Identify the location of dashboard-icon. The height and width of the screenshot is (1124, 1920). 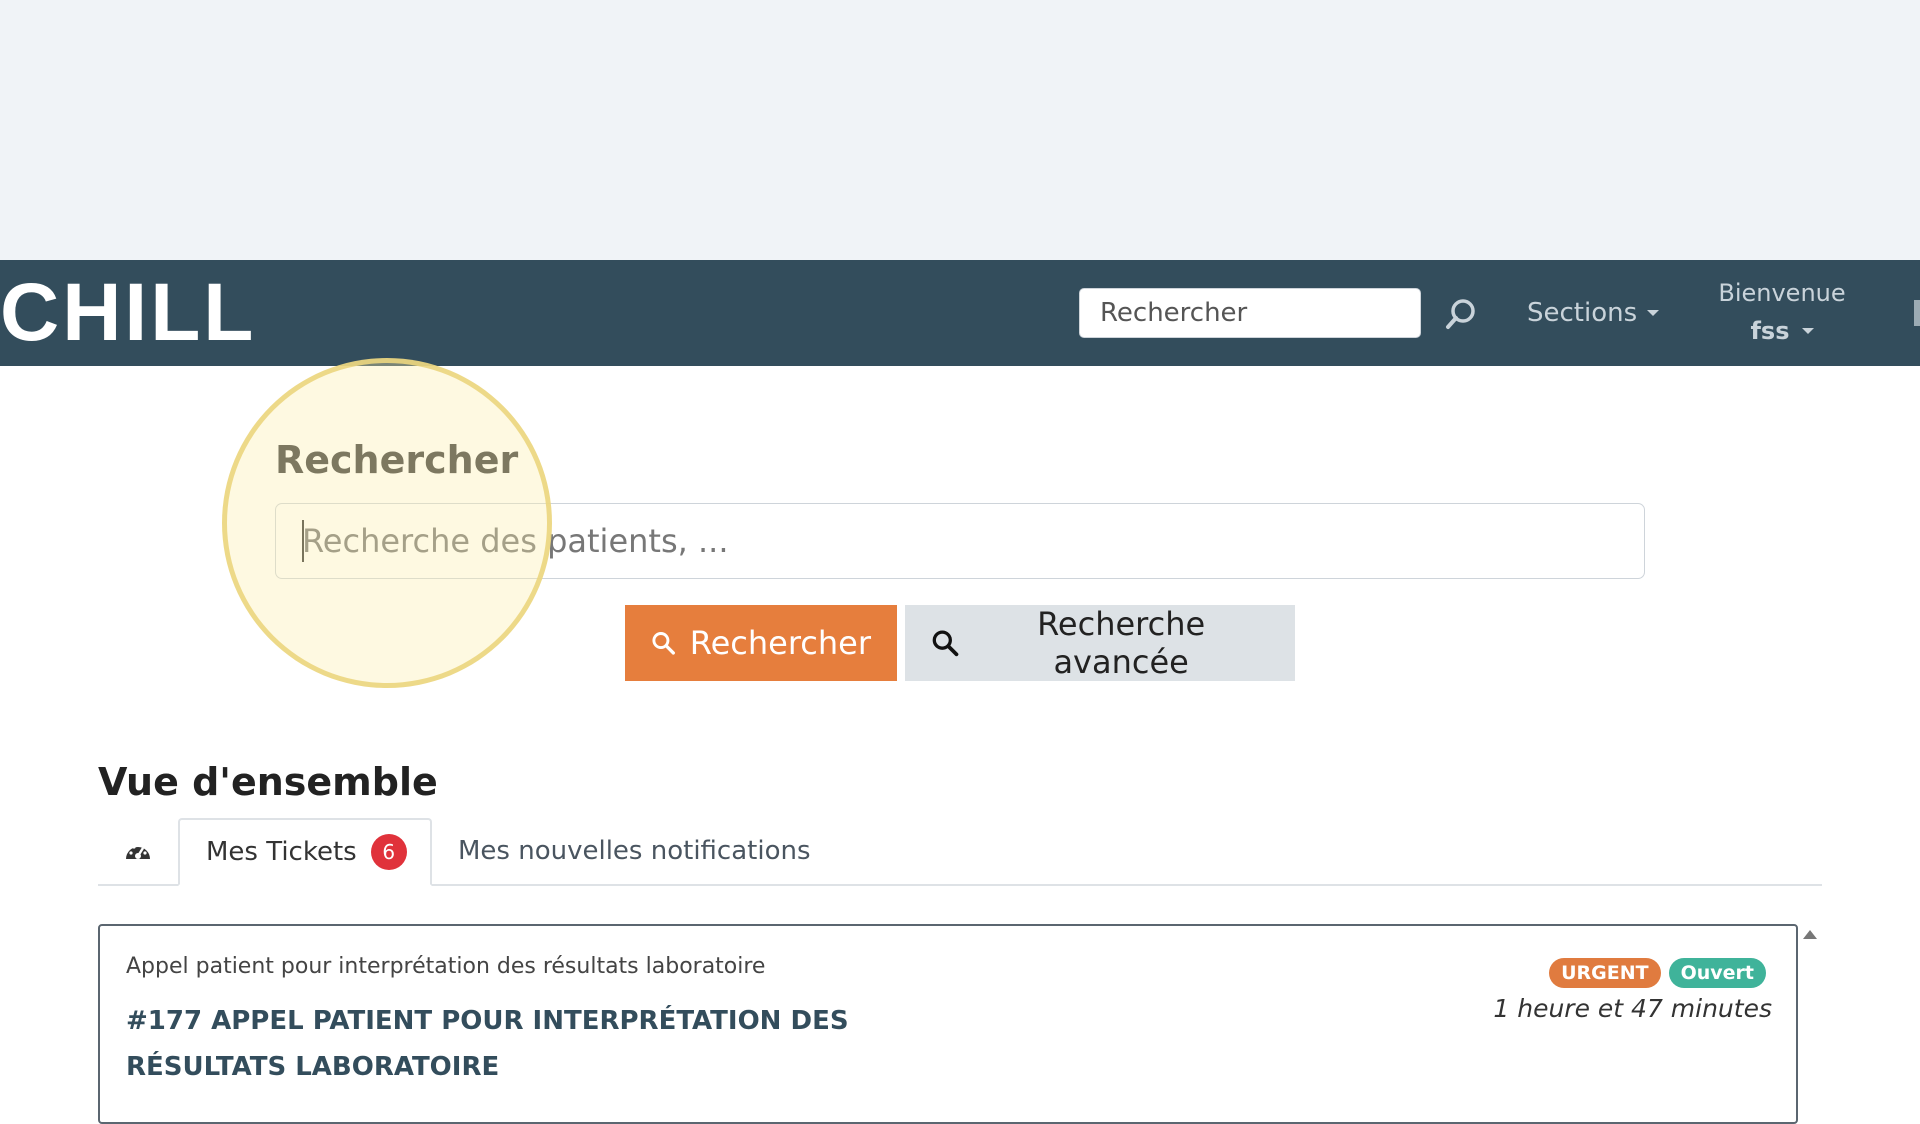
(138, 852).